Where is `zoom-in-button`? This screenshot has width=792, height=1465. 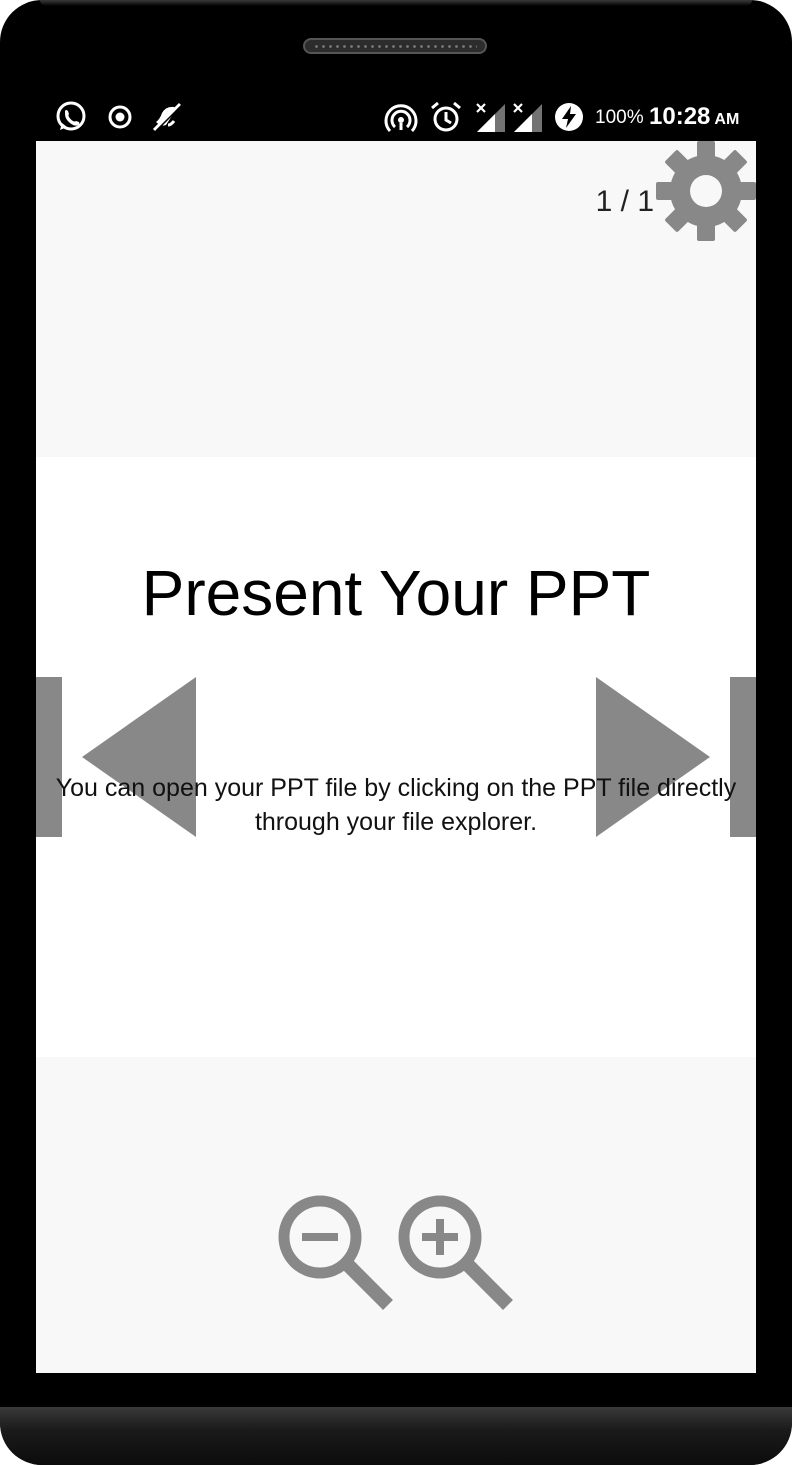 zoom-in-button is located at coordinates (456, 1253).